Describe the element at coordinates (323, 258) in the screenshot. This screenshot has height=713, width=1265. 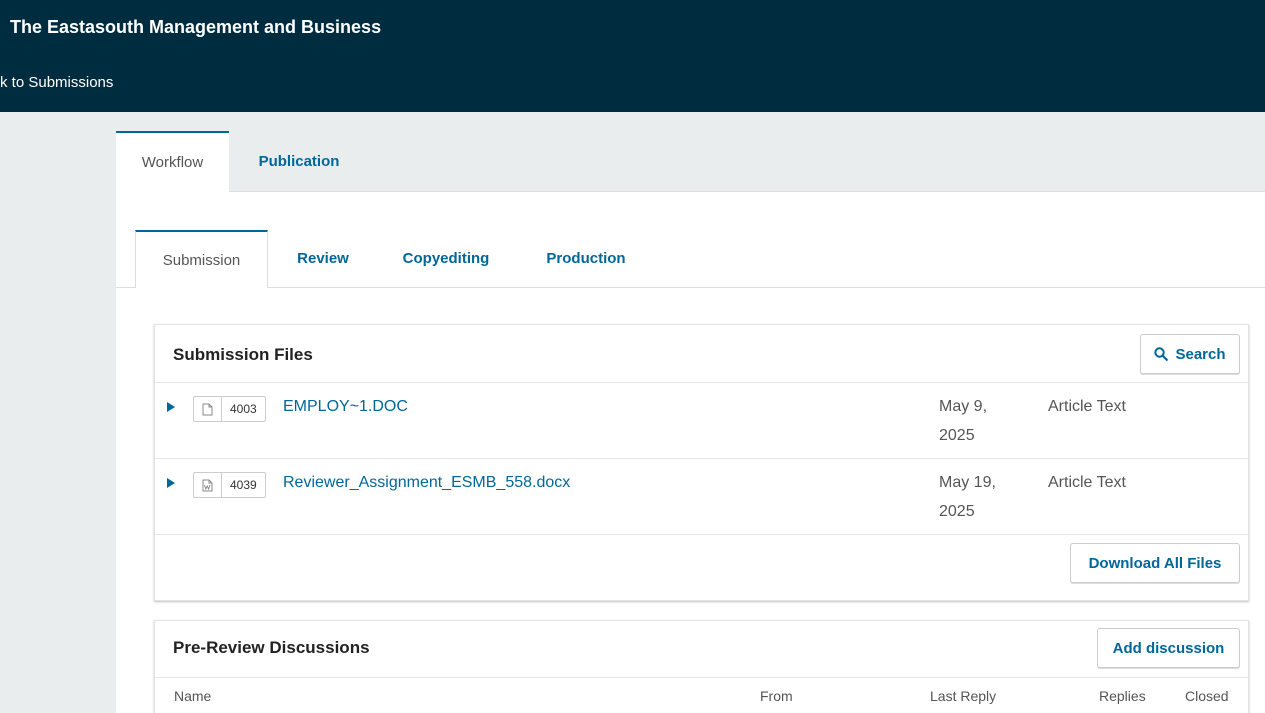
I see `tab-review: Review` at that location.